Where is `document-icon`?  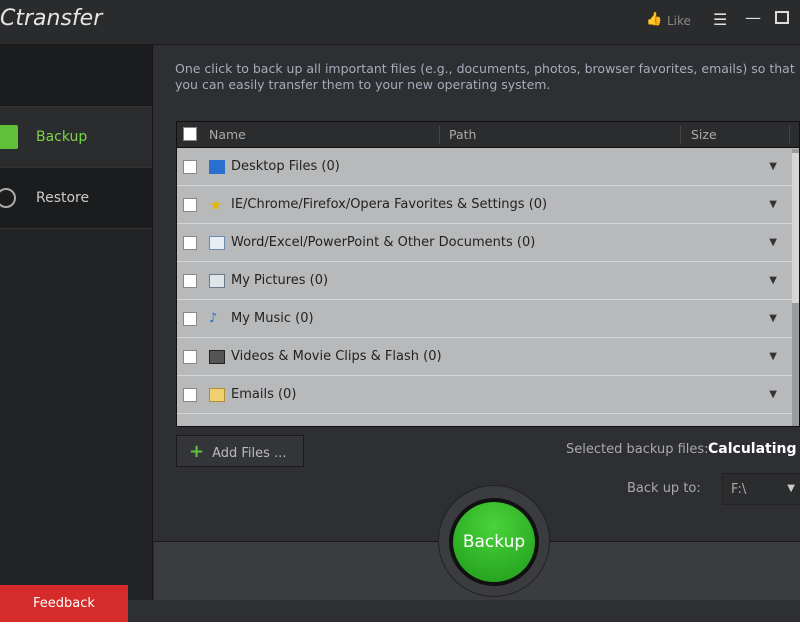
document-icon is located at coordinates (217, 242).